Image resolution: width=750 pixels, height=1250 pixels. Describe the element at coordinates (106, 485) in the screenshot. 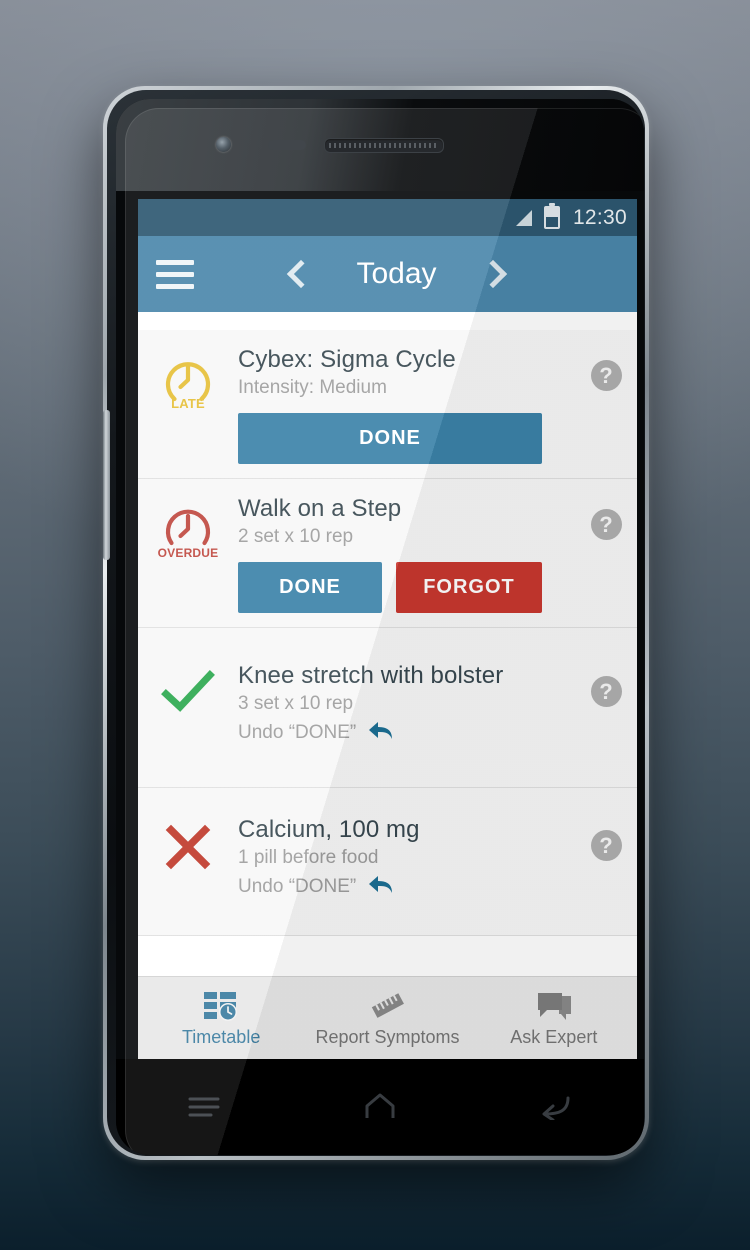

I see `volume-rocker-button` at that location.